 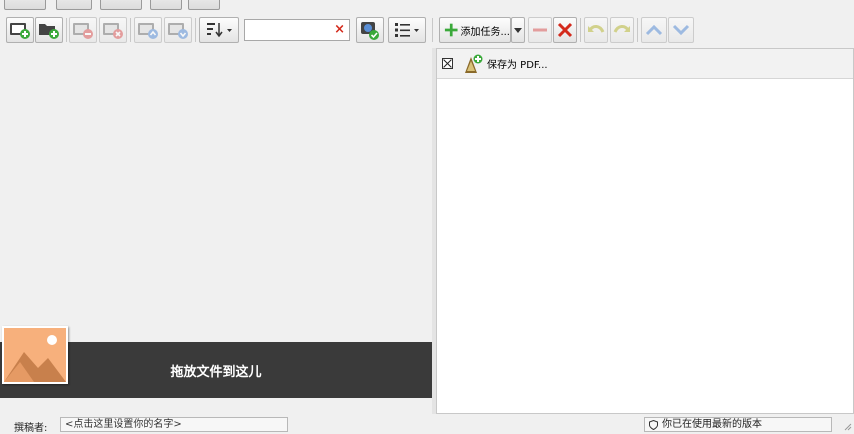 I want to click on x-icon, so click(x=565, y=30).